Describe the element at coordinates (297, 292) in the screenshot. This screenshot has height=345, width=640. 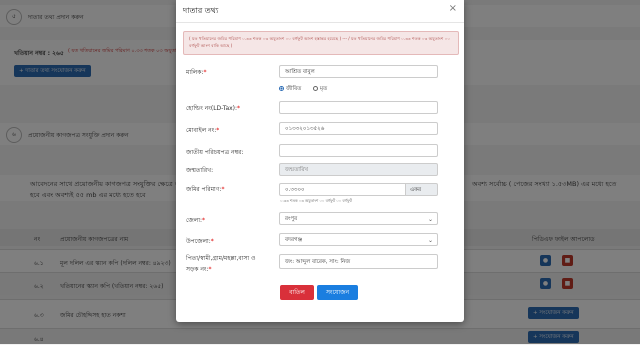
I see `cancel-button: বাতিল` at that location.